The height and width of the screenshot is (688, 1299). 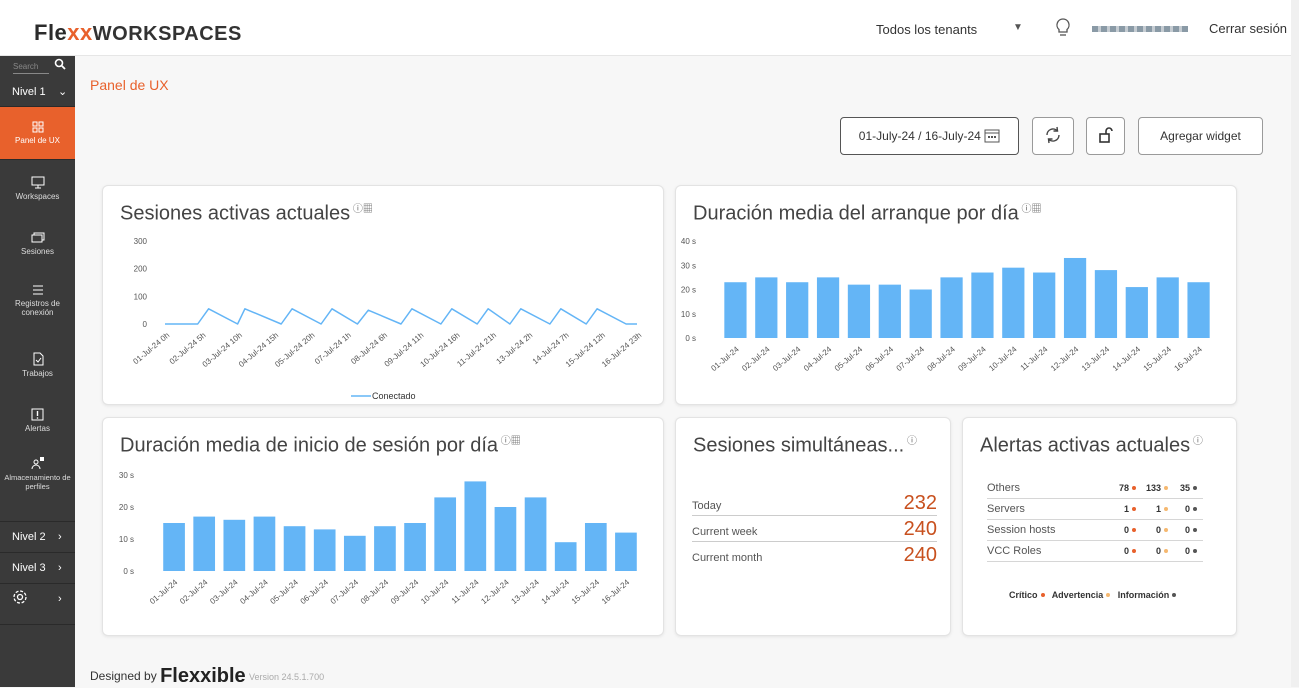 What do you see at coordinates (1248, 28) in the screenshot?
I see `logout-link: Cerrar sesión` at bounding box center [1248, 28].